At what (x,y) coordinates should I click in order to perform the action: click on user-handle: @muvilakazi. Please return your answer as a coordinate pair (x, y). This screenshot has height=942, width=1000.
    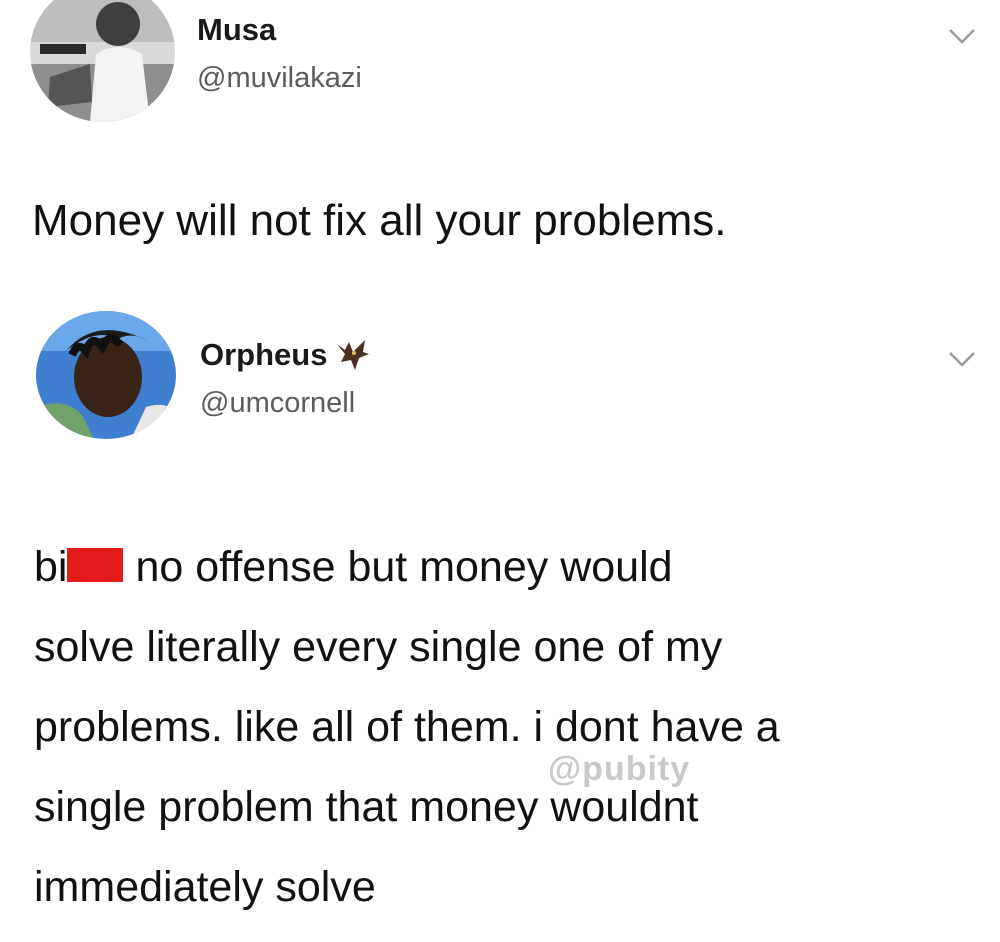
    Looking at the image, I should click on (279, 78).